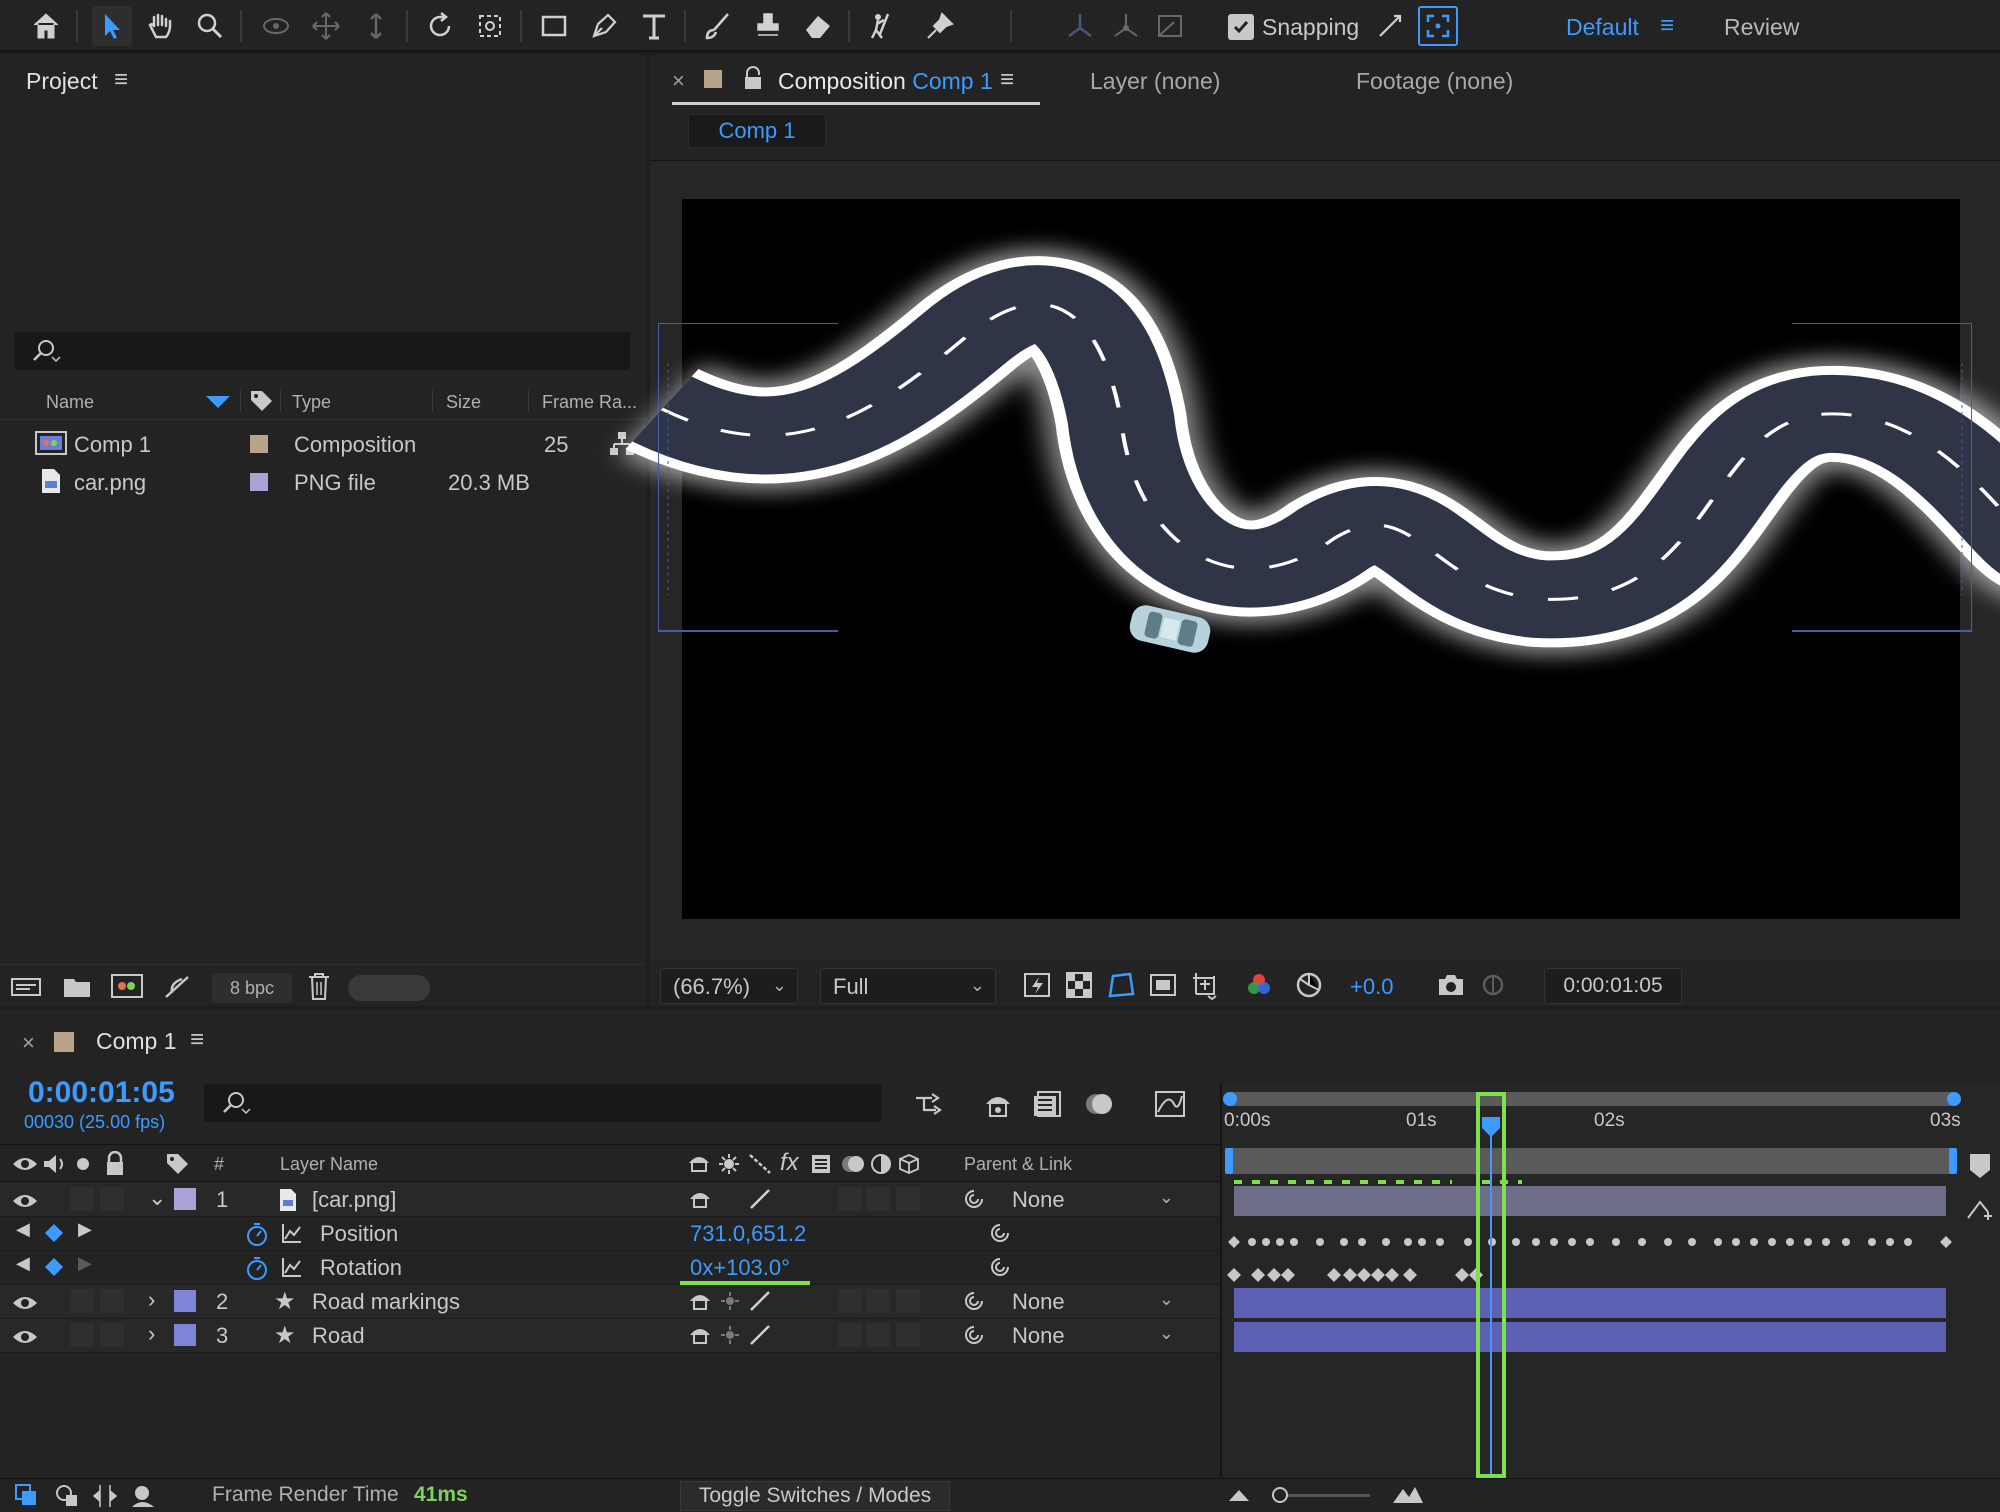 This screenshot has height=1512, width=2000. What do you see at coordinates (1590, 1201) in the screenshot?
I see `layer-bar-car` at bounding box center [1590, 1201].